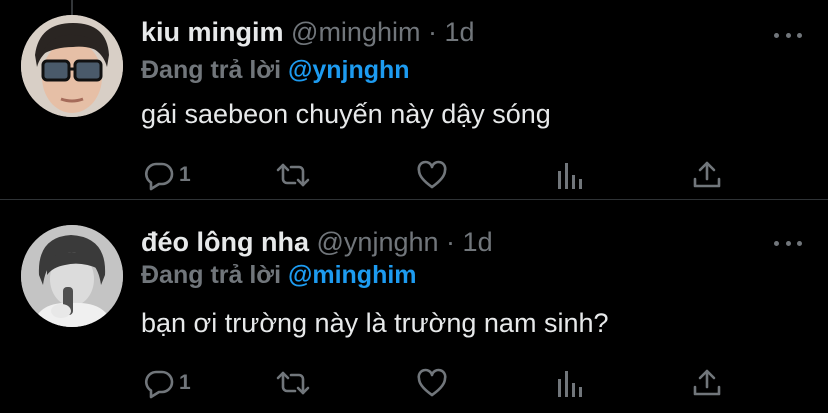  I want to click on replying-to: Đang trả lời @minghim, so click(279, 275).